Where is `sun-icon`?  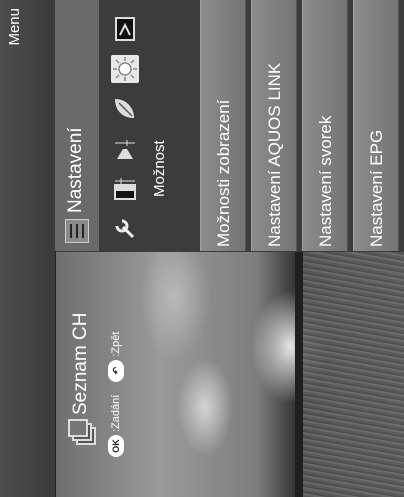
sun-icon is located at coordinates (125, 69).